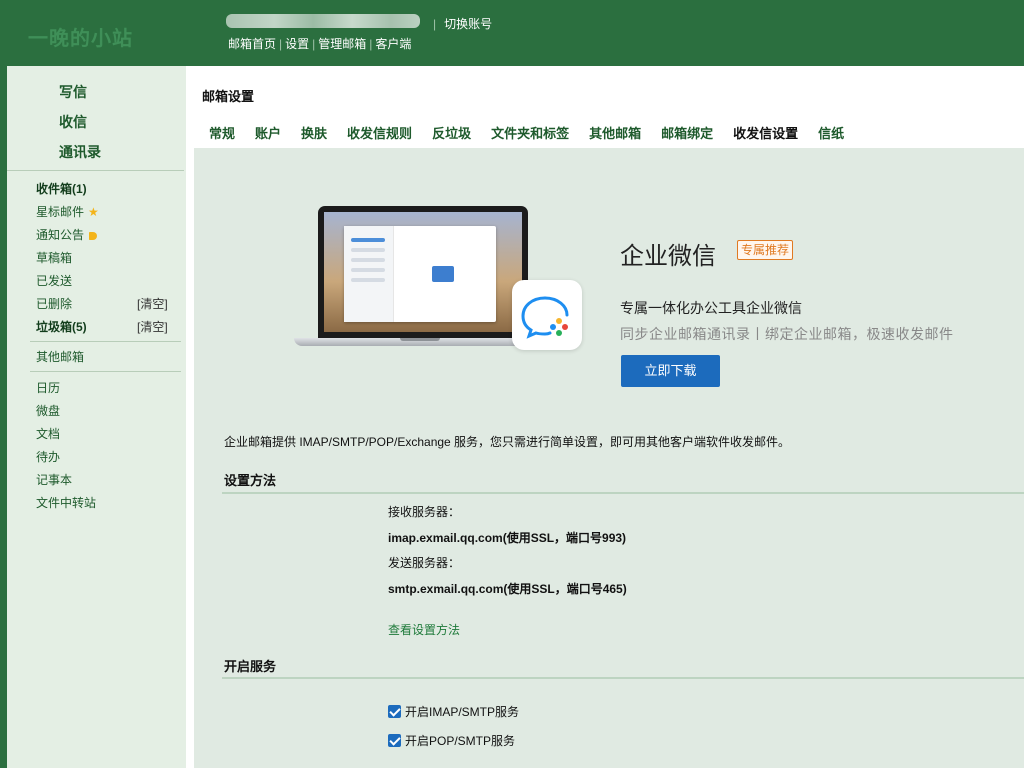  What do you see at coordinates (61, 326) in the screenshot?
I see `folder-spam: 垃圾箱(5)` at bounding box center [61, 326].